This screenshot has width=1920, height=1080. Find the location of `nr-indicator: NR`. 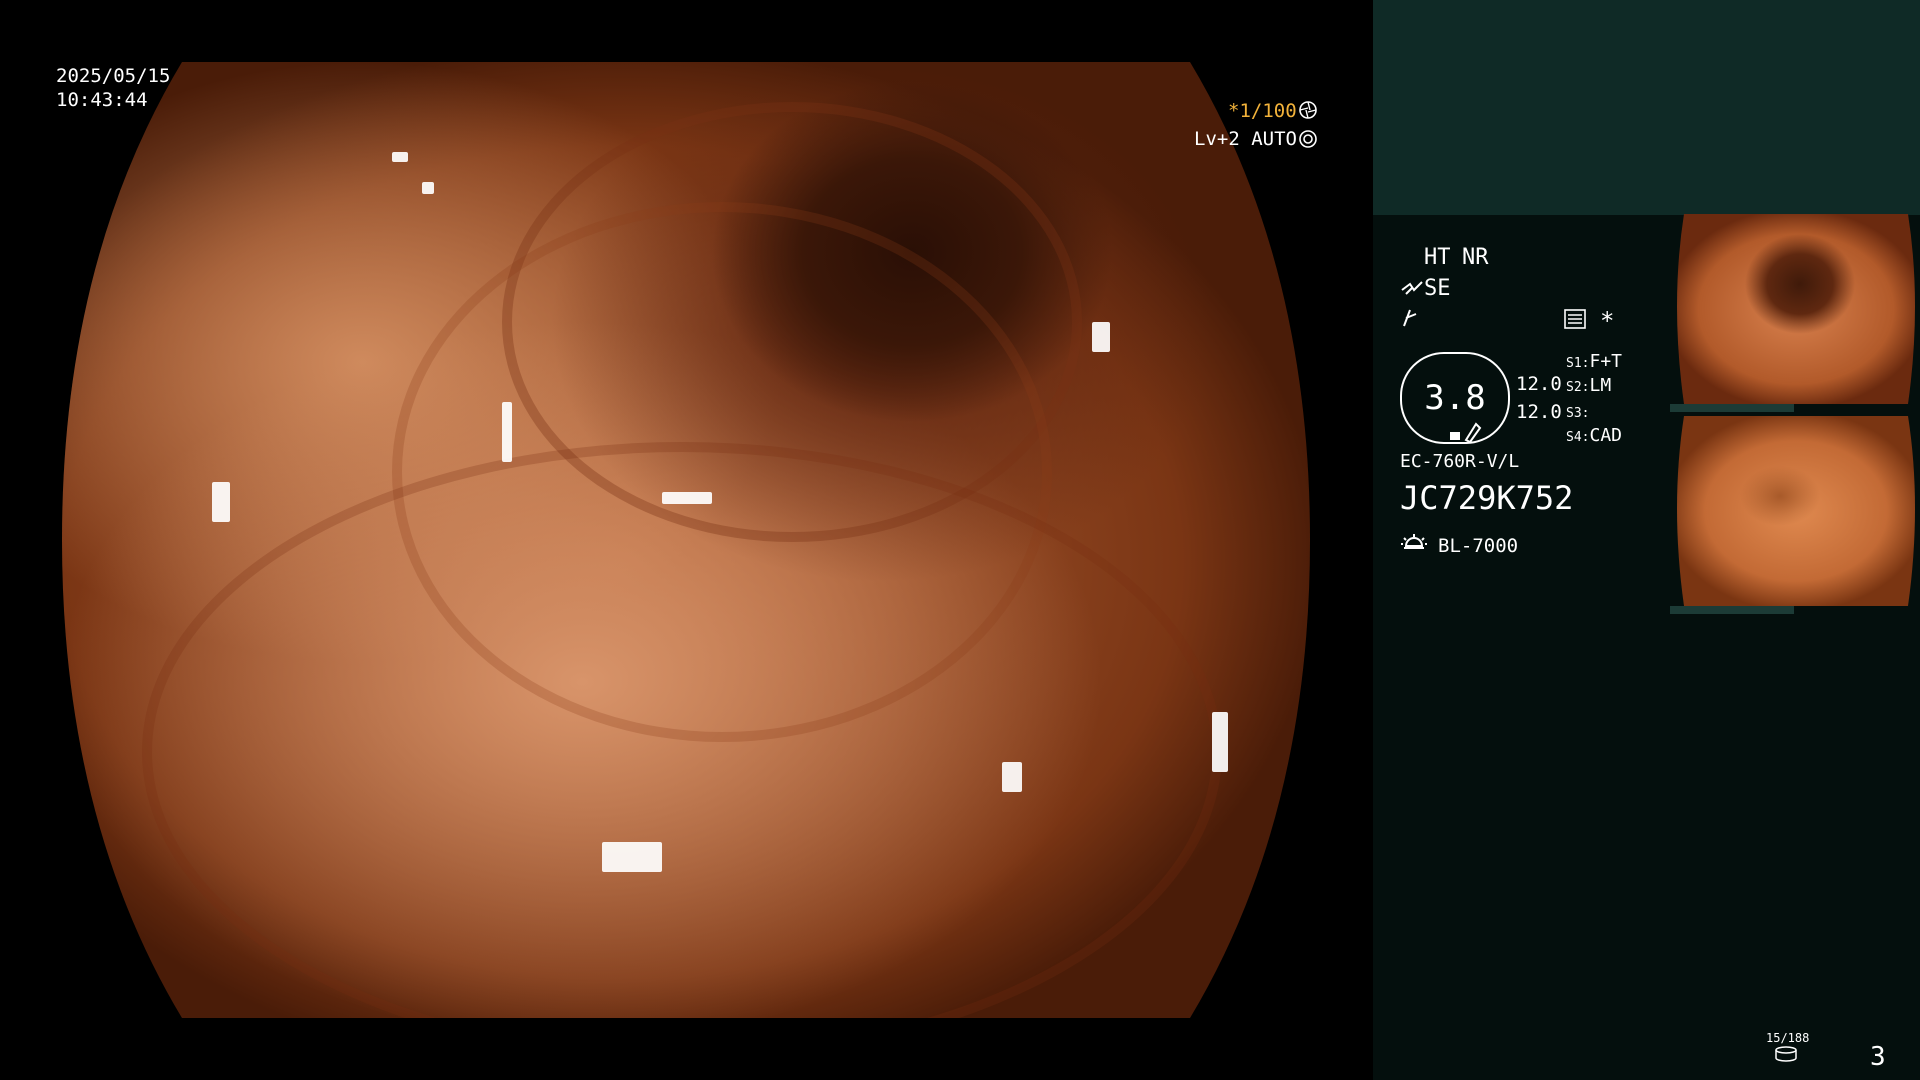

nr-indicator: NR is located at coordinates (1475, 257).